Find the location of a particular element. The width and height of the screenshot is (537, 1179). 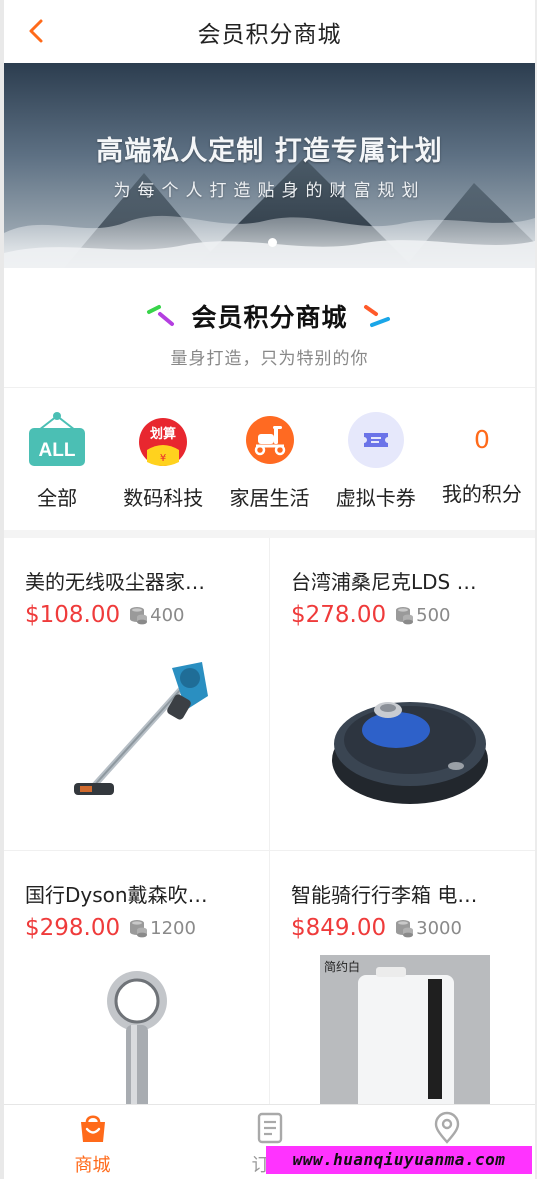

all-icon: ALL is located at coordinates (57, 439).